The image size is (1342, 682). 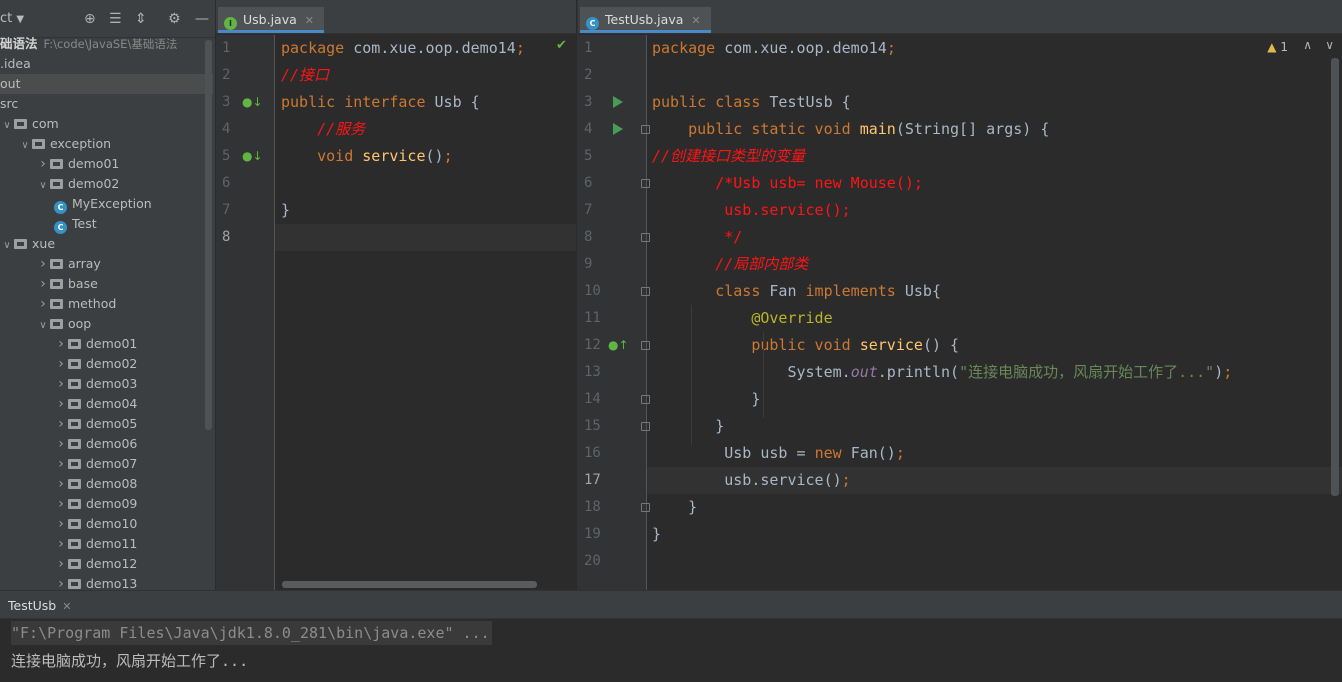 I want to click on tree-item: › demo04, so click(x=106, y=404).